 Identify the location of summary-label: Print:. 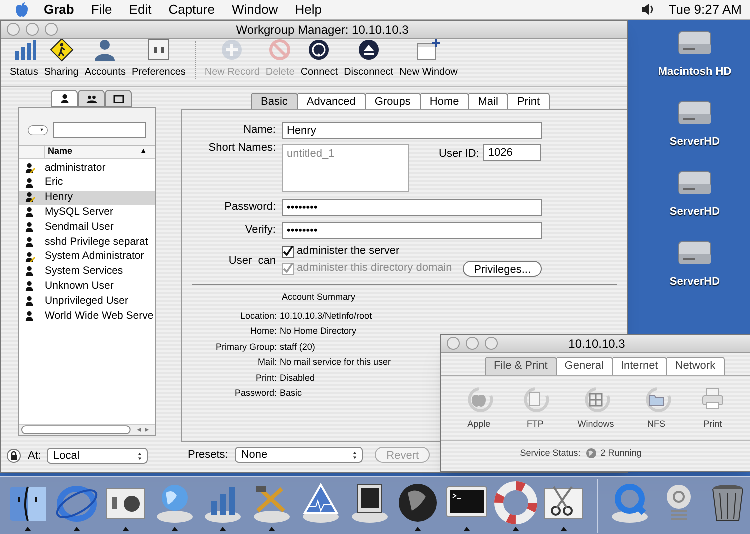
(265, 378).